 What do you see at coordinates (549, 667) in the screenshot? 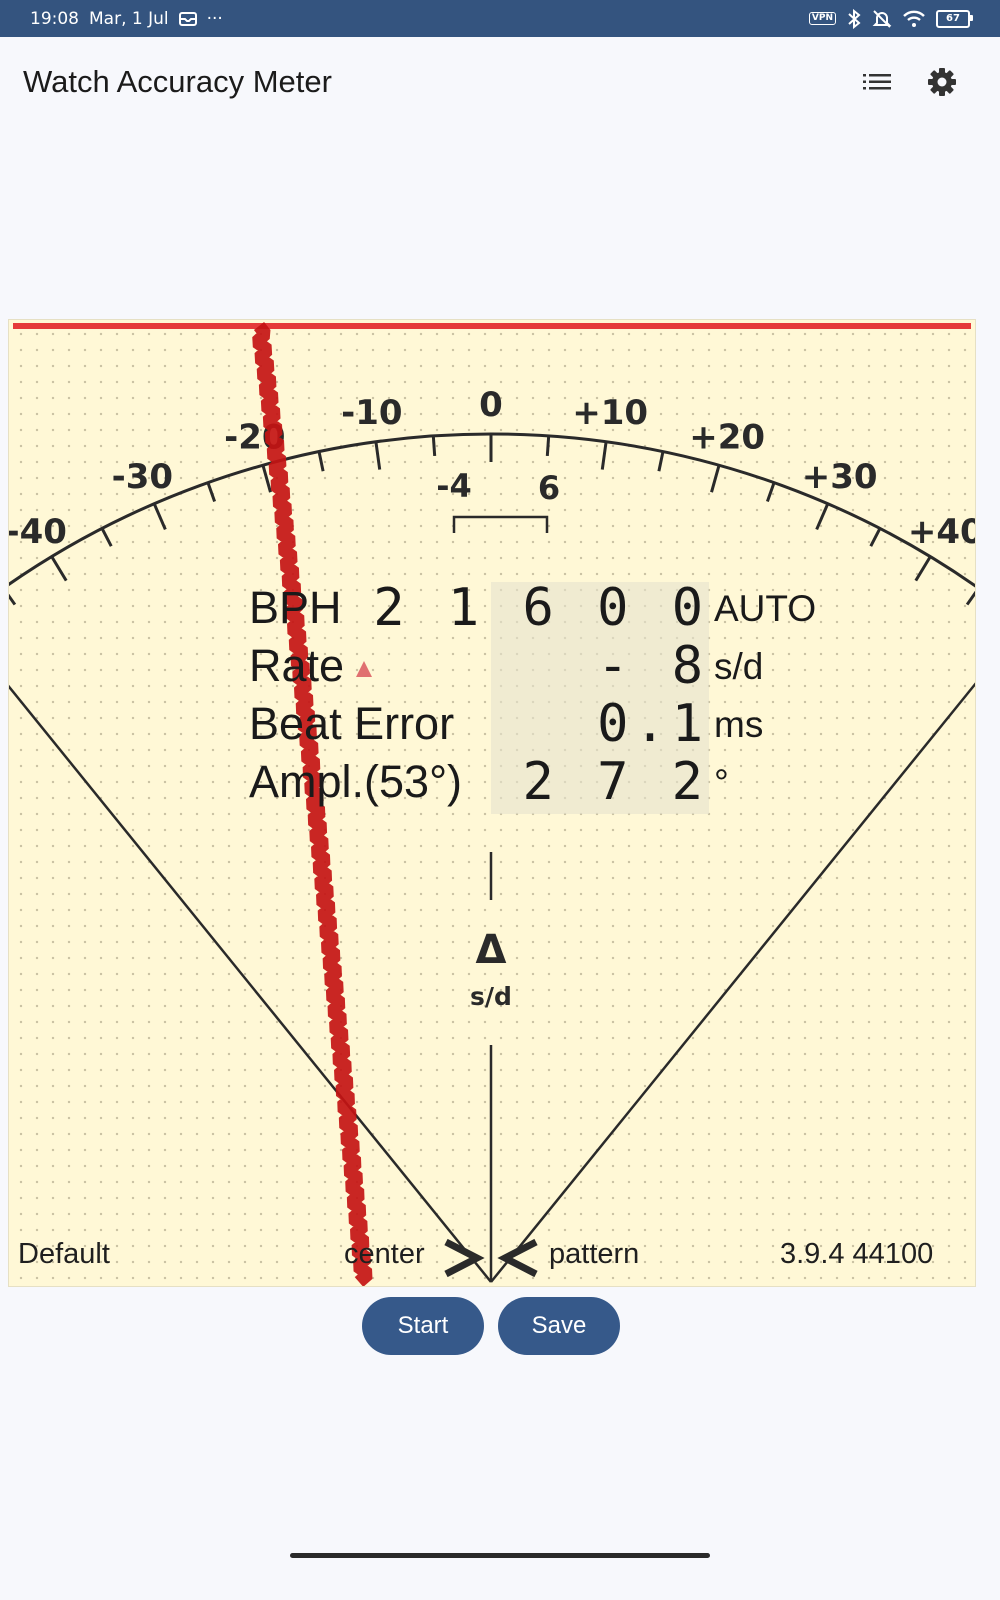
I see `rate-row: Rate - 8 s/d` at bounding box center [549, 667].